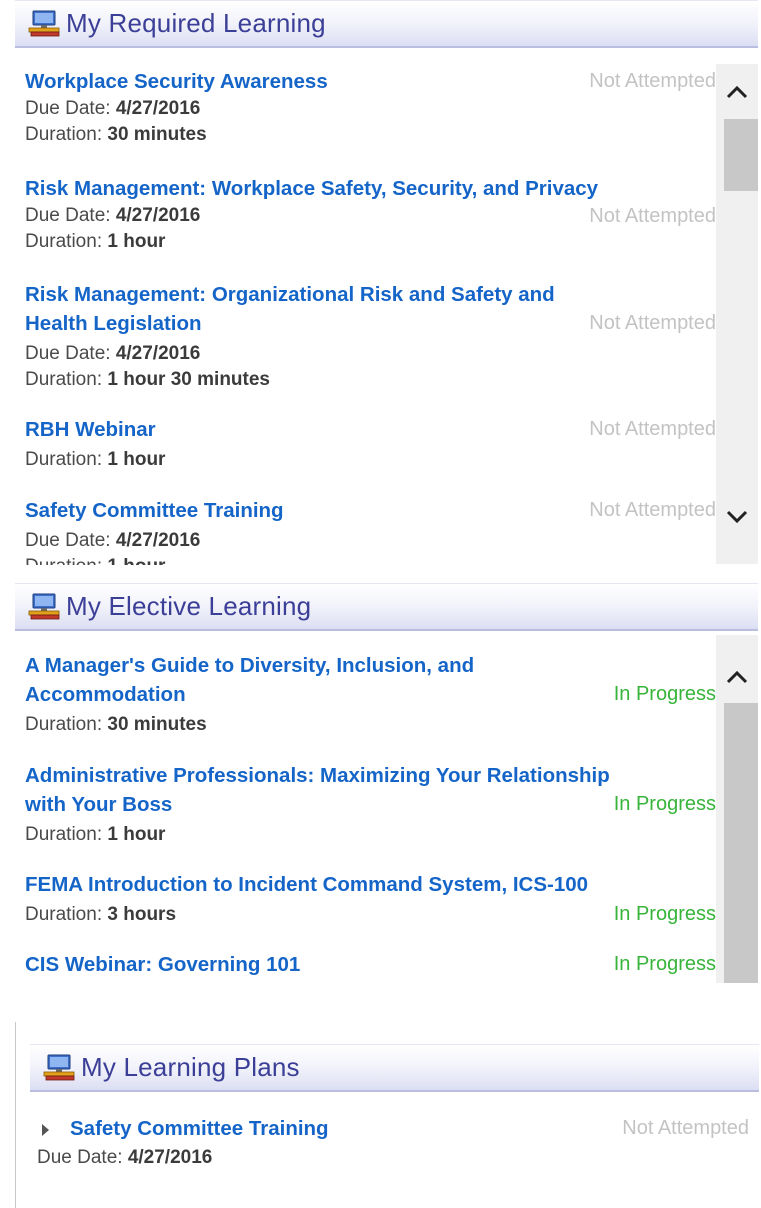 The height and width of the screenshot is (1208, 761). Describe the element at coordinates (386, 24) in the screenshot. I see `required-learning-header: My Required Learning` at that location.